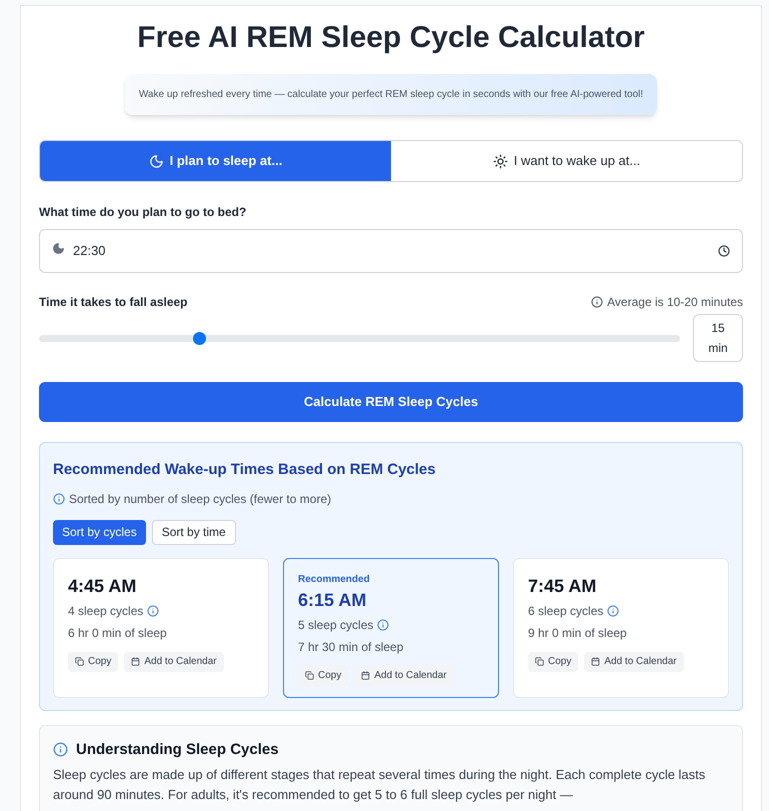 This screenshot has width=769, height=811. I want to click on info-title: Understanding Sleep Cycles, so click(177, 750).